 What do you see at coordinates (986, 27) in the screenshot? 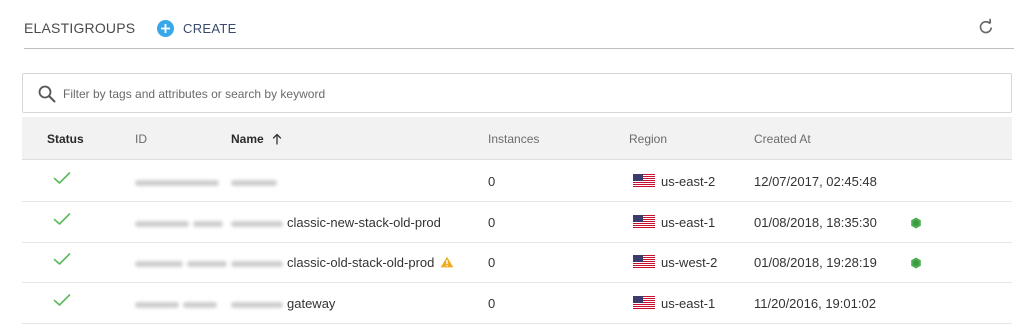
I see `refresh-icon` at bounding box center [986, 27].